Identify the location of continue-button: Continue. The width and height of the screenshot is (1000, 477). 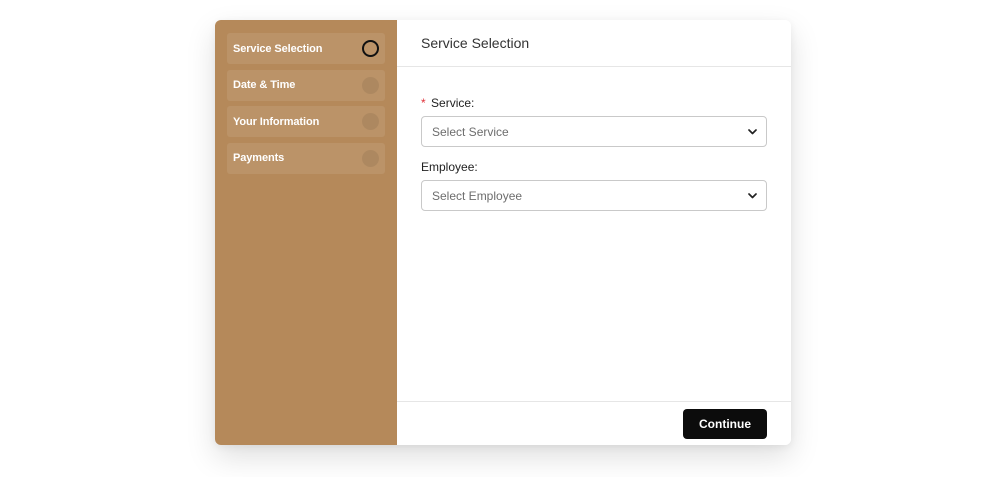
(725, 424).